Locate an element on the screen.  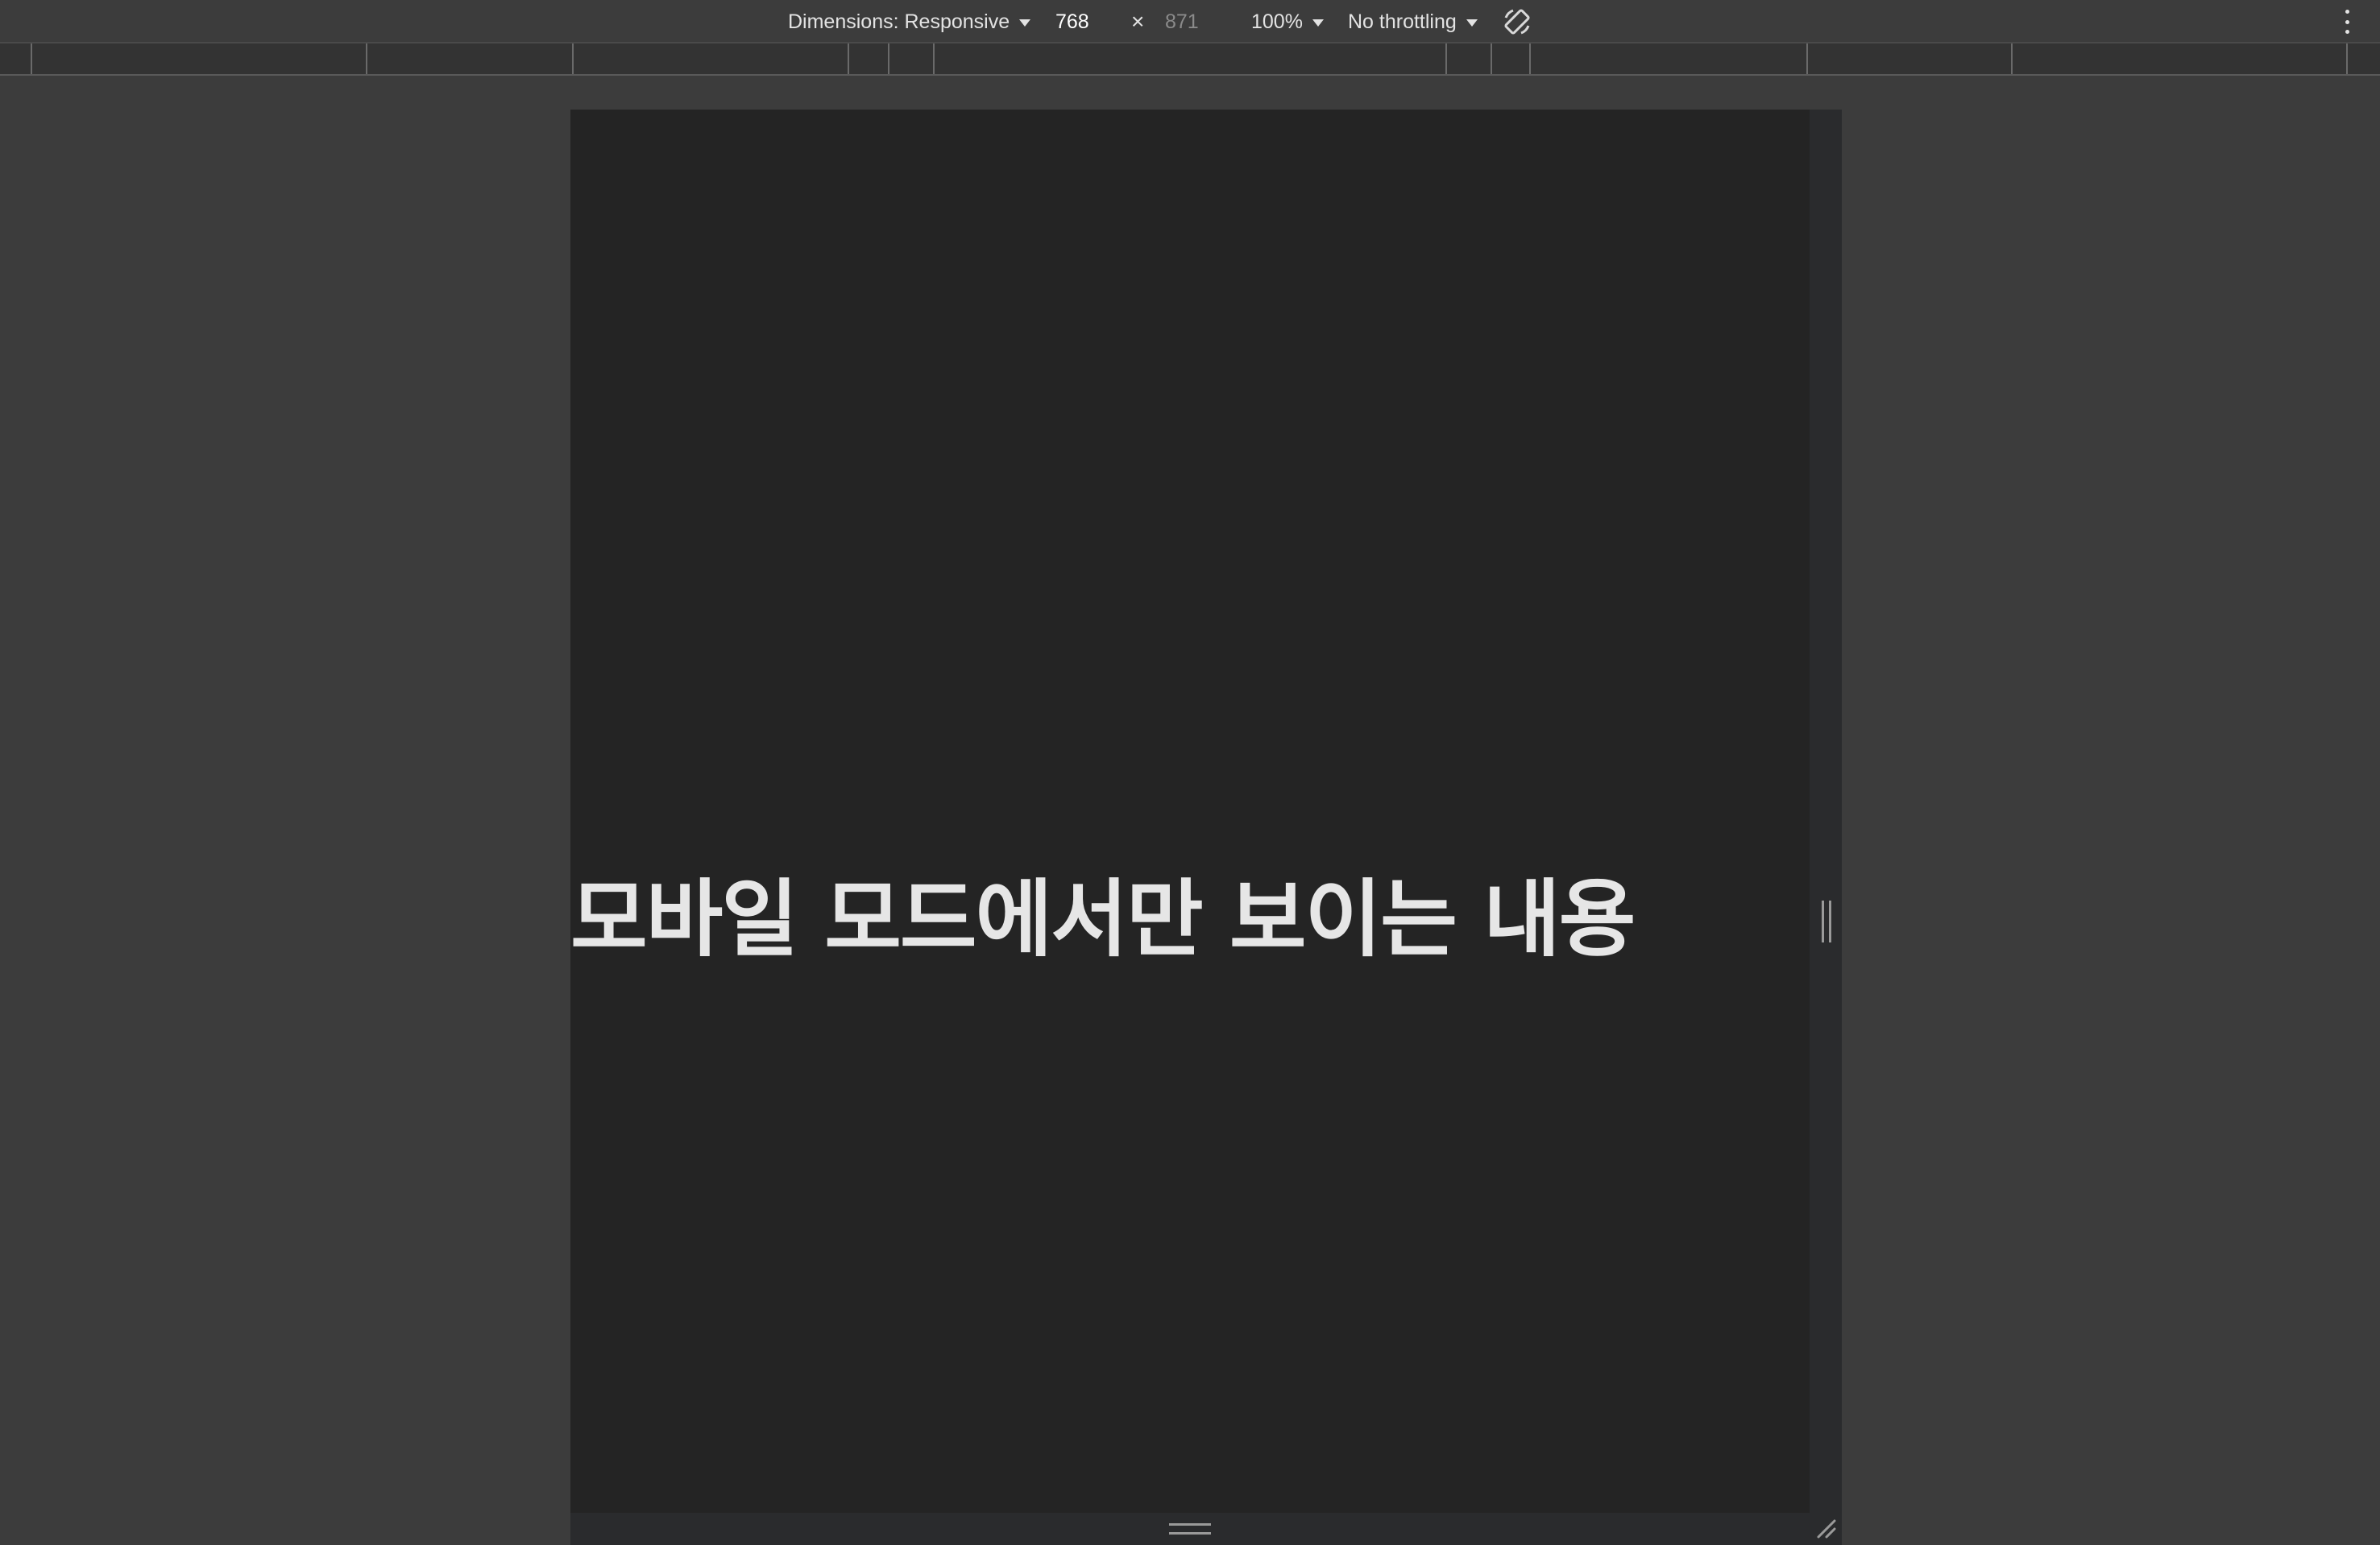
horizontal-grip-icon is located at coordinates (1190, 1529).